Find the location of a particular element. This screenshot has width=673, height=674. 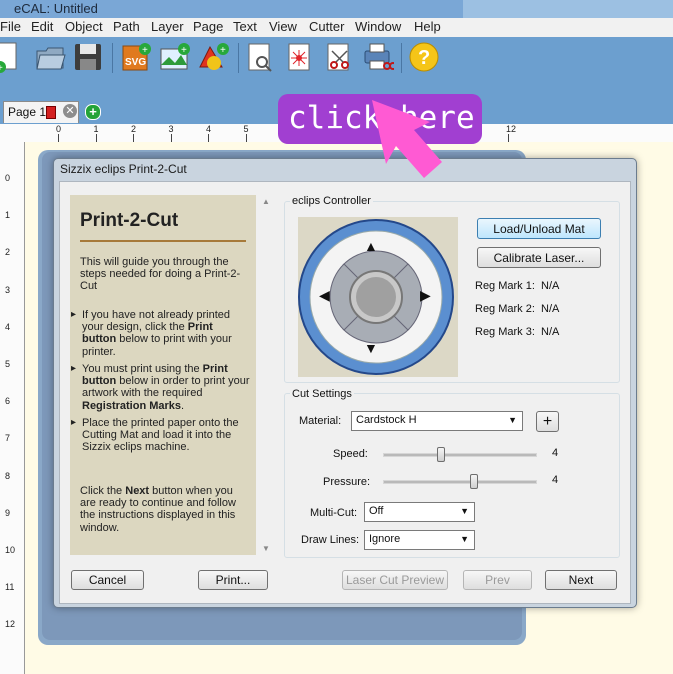

ruler-label-v: 4 is located at coordinates (8, 326).